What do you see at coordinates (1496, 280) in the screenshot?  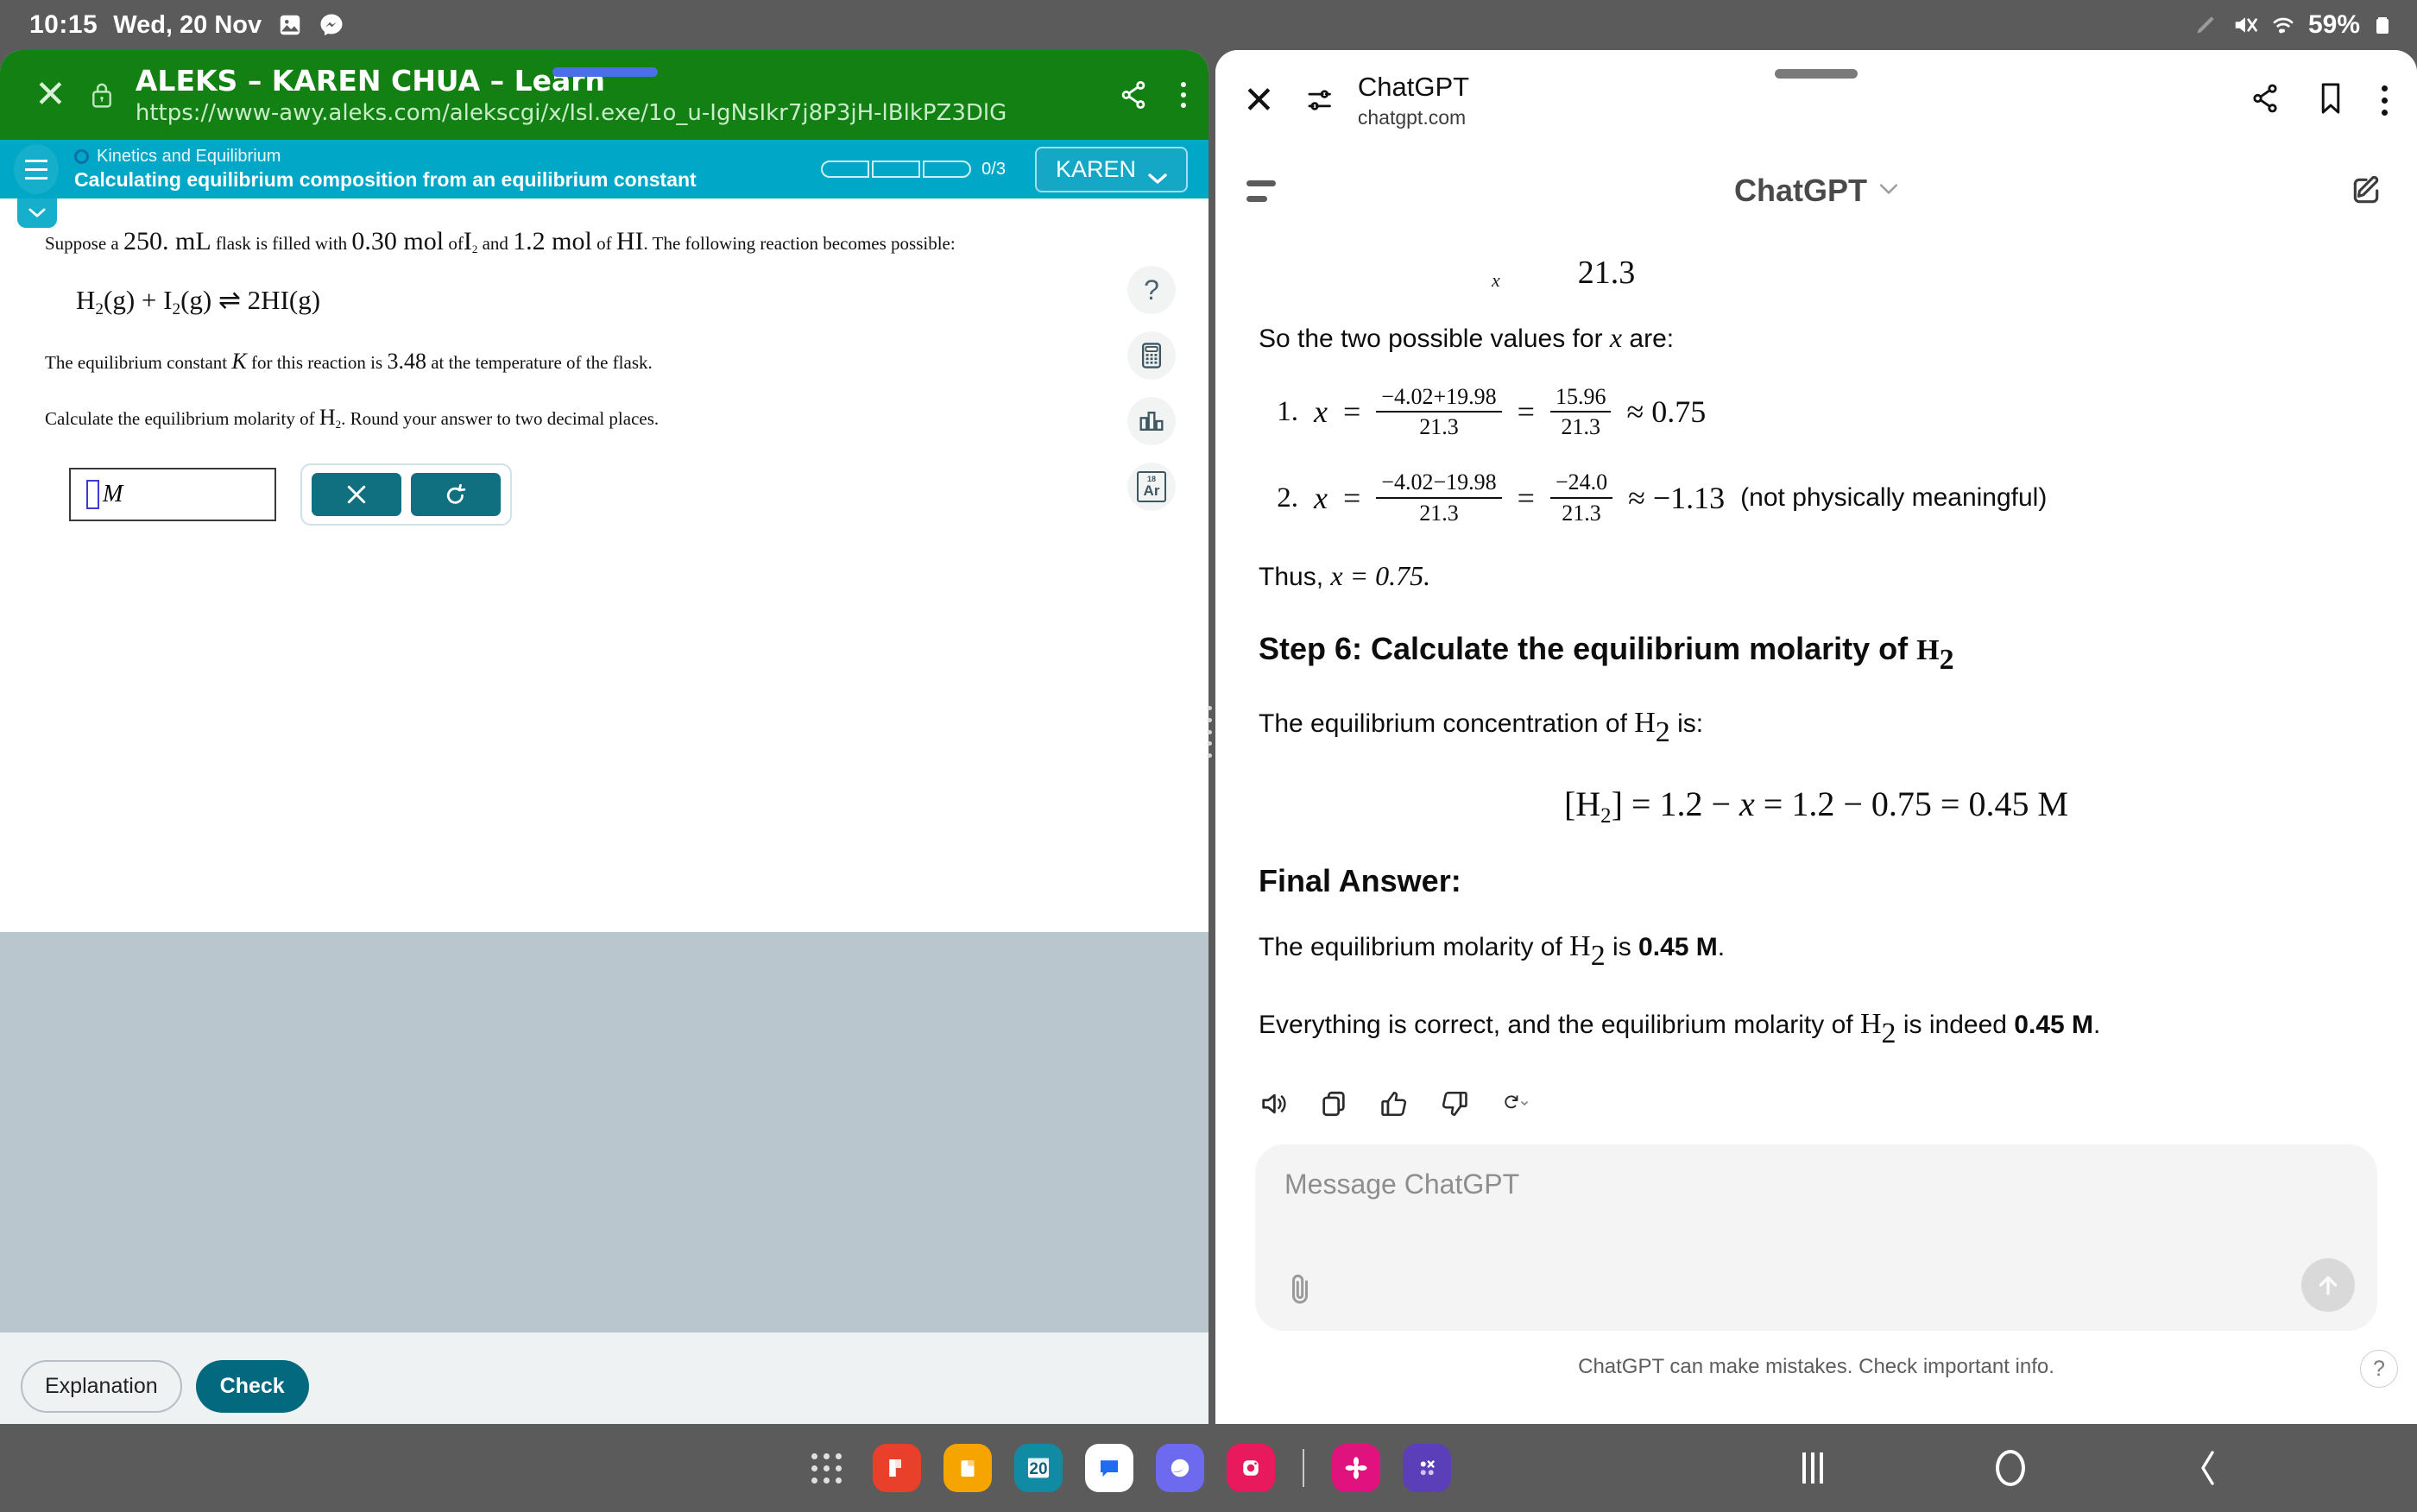 I see `fragment-variable: x` at bounding box center [1496, 280].